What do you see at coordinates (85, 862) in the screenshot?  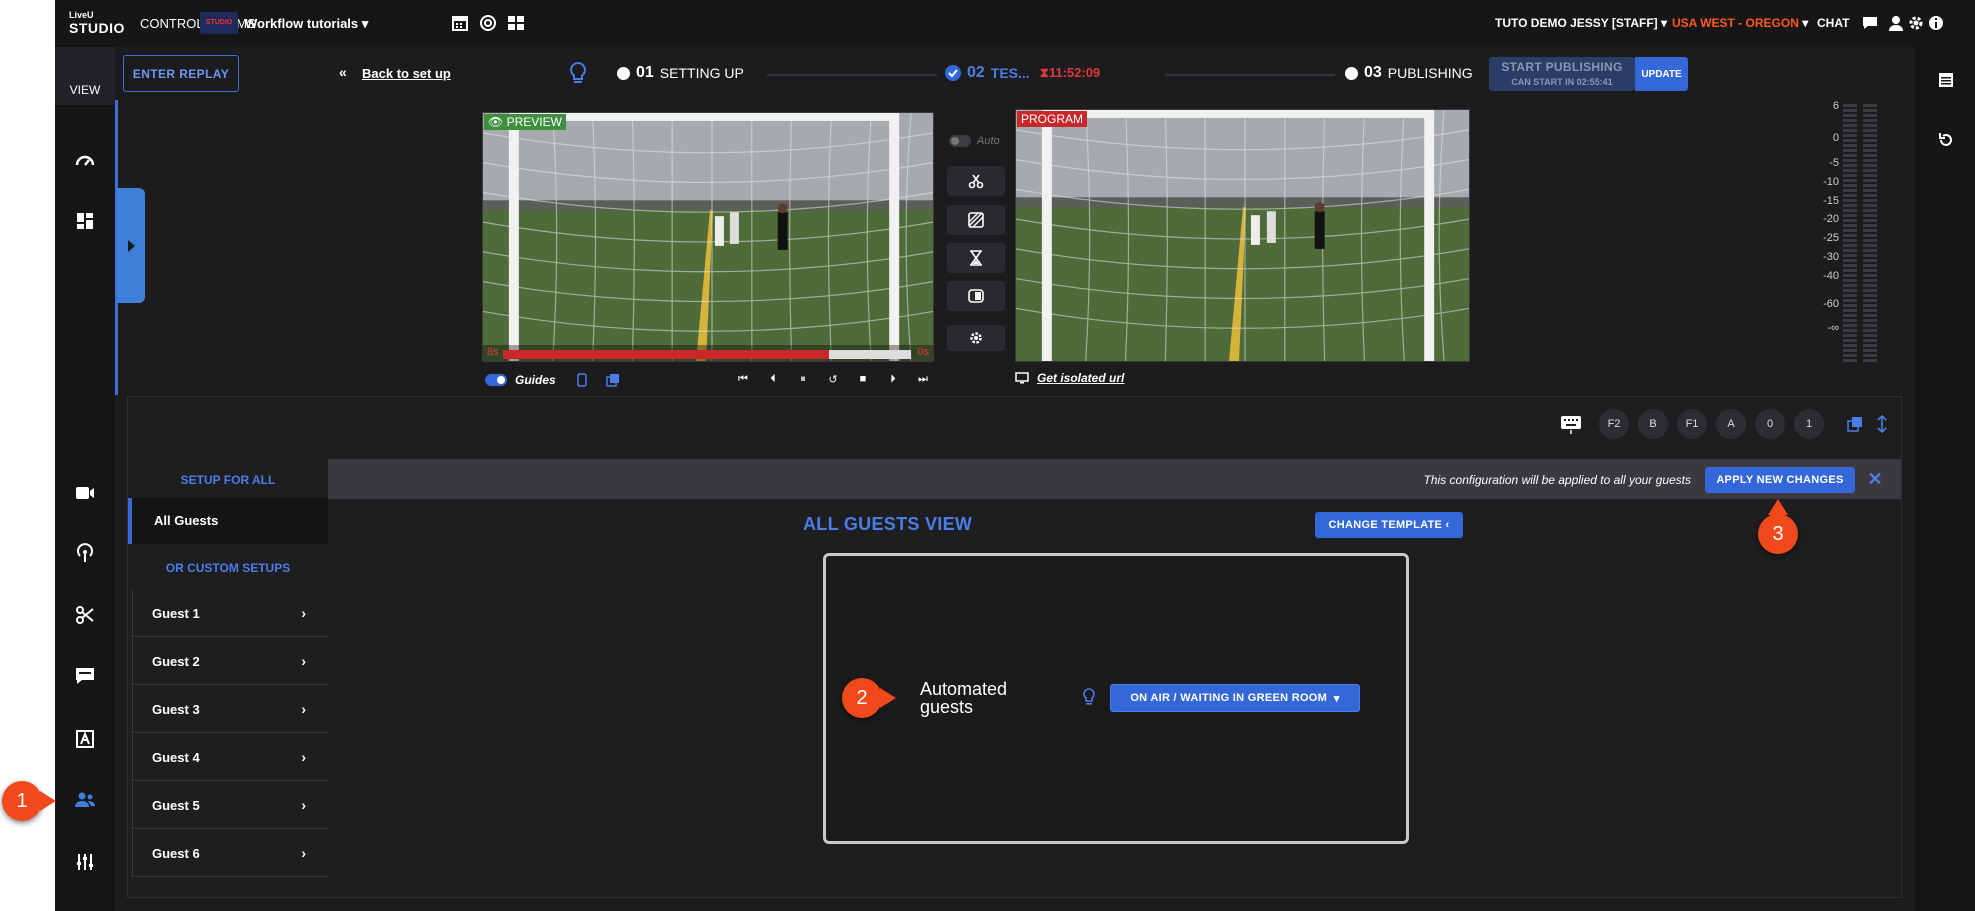 I see `mixer-icon` at bounding box center [85, 862].